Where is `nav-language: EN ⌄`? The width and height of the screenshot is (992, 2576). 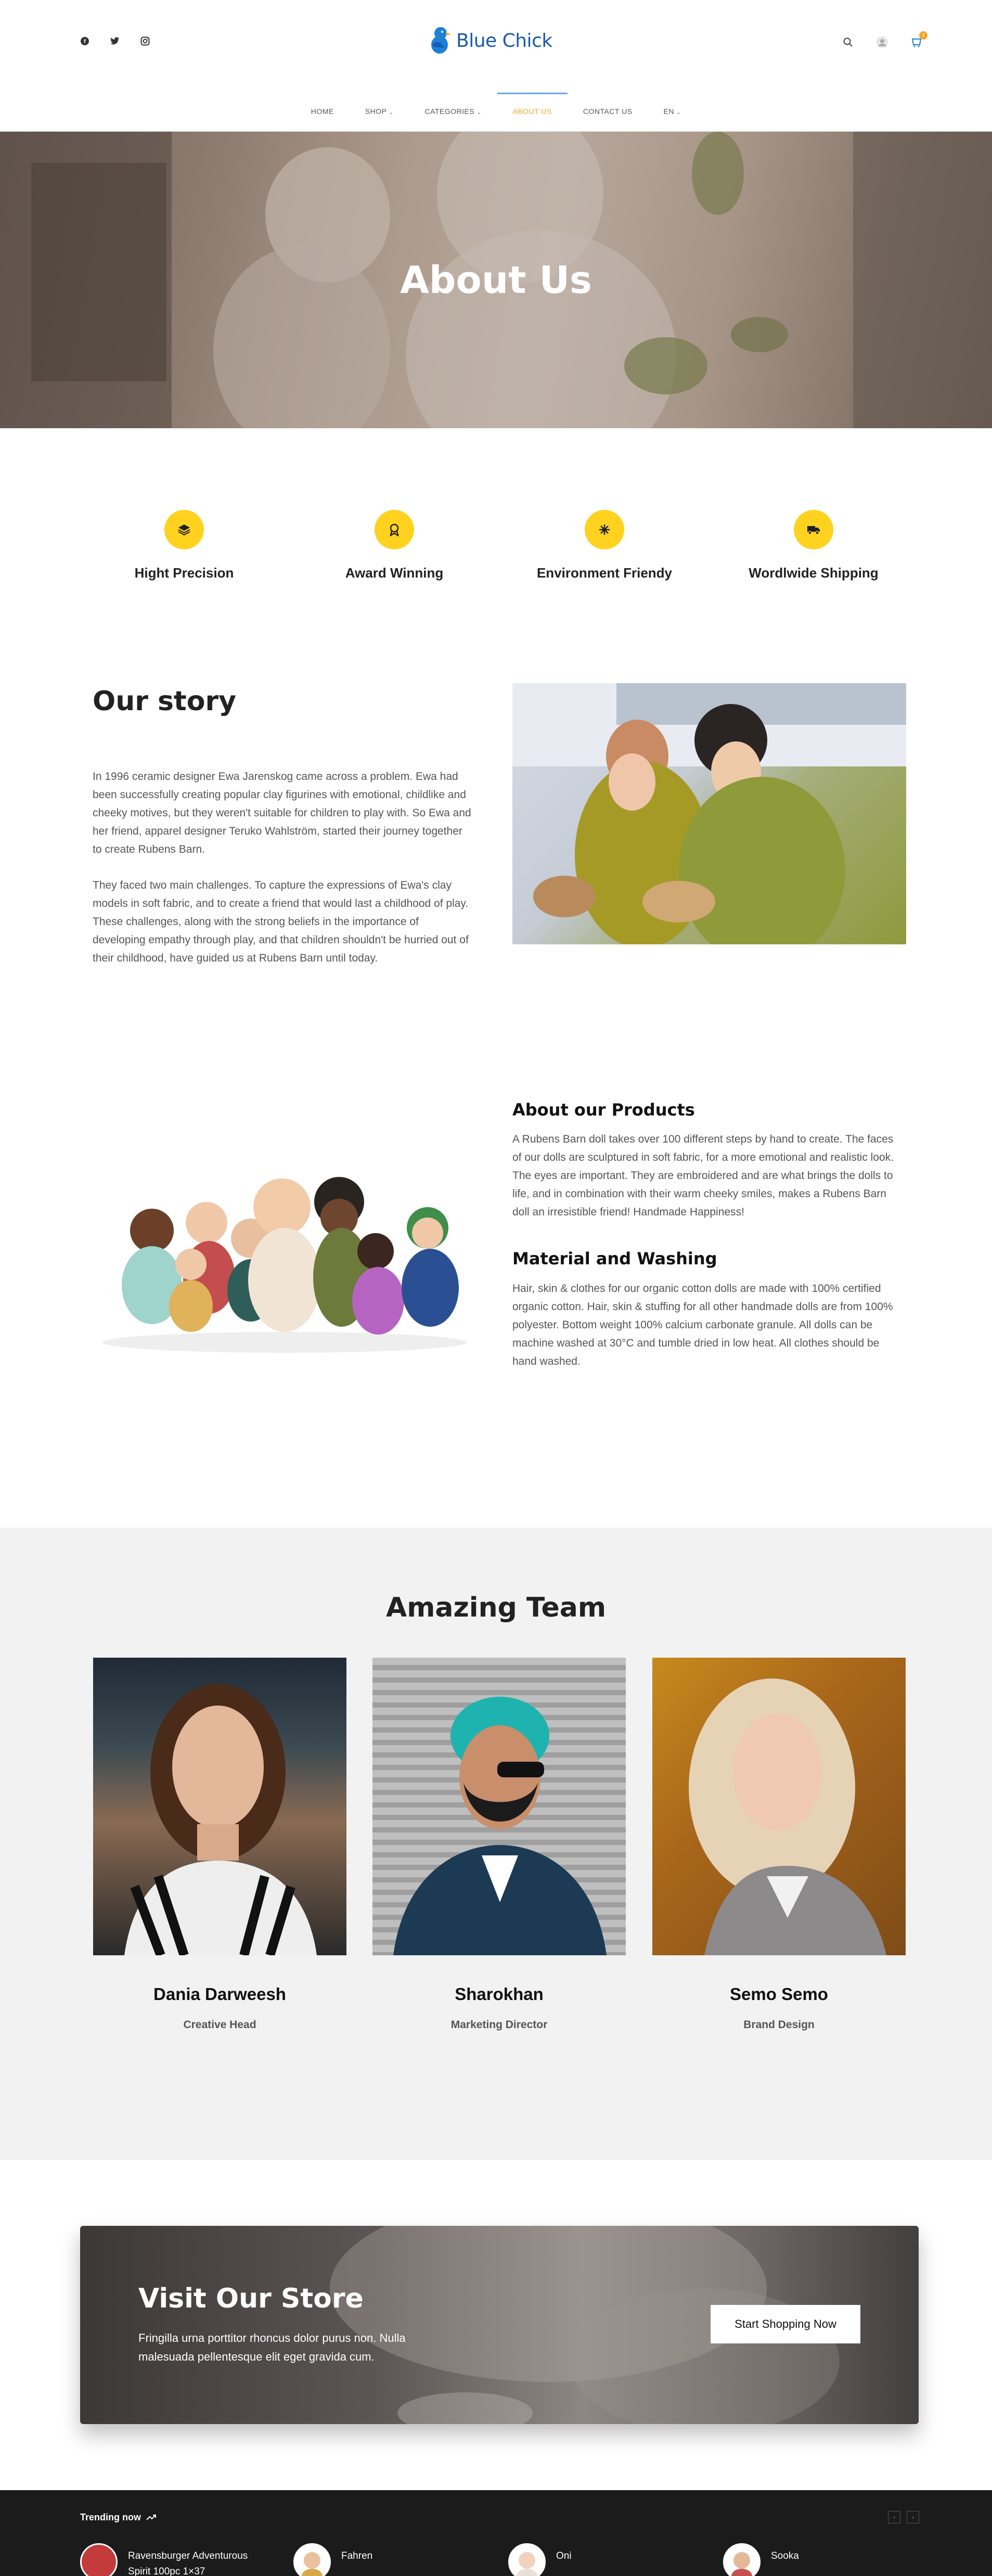 nav-language: EN ⌄ is located at coordinates (672, 111).